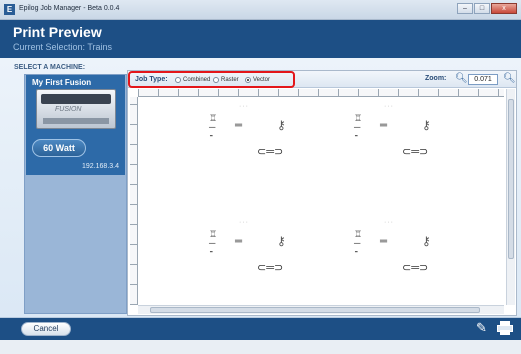 This screenshot has height=354, width=521. I want to click on printer-icon, so click(505, 328).